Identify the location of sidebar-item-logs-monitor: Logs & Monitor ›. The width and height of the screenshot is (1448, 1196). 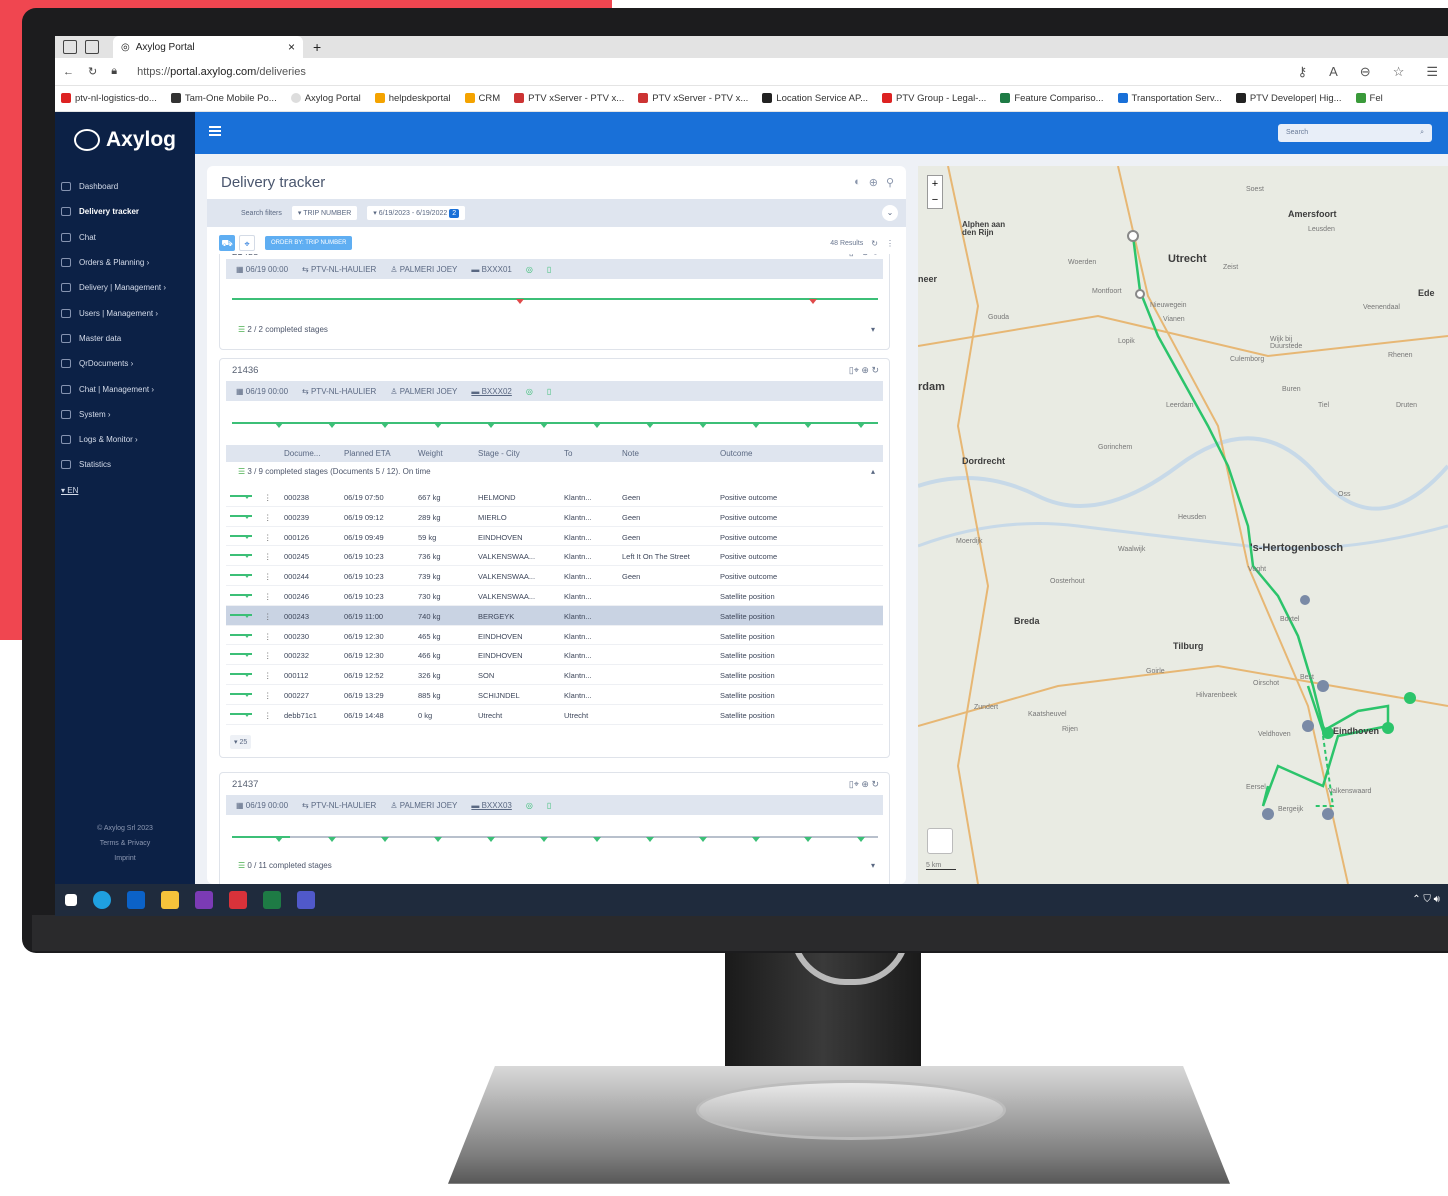
(125, 439).